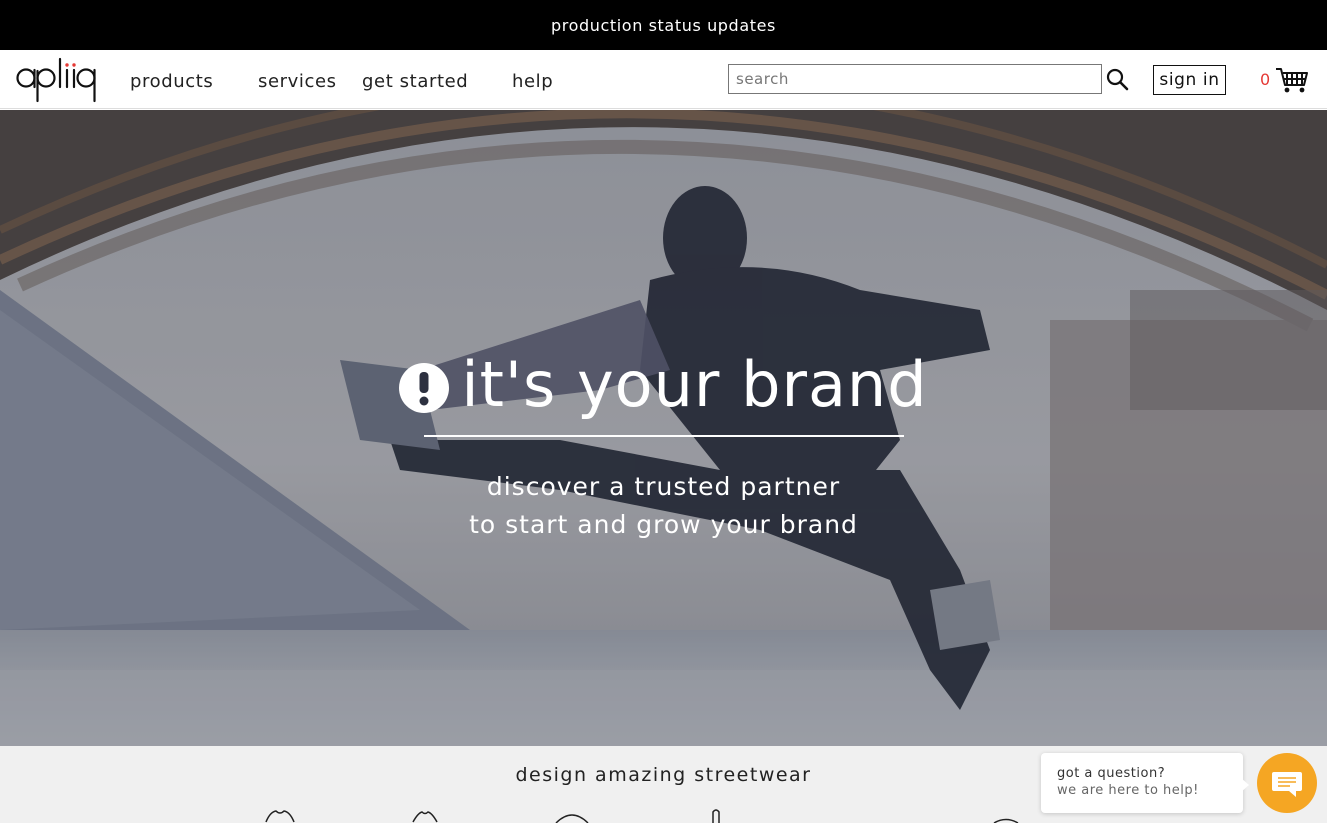  I want to click on sign-in-button: sign in, so click(1189, 80).